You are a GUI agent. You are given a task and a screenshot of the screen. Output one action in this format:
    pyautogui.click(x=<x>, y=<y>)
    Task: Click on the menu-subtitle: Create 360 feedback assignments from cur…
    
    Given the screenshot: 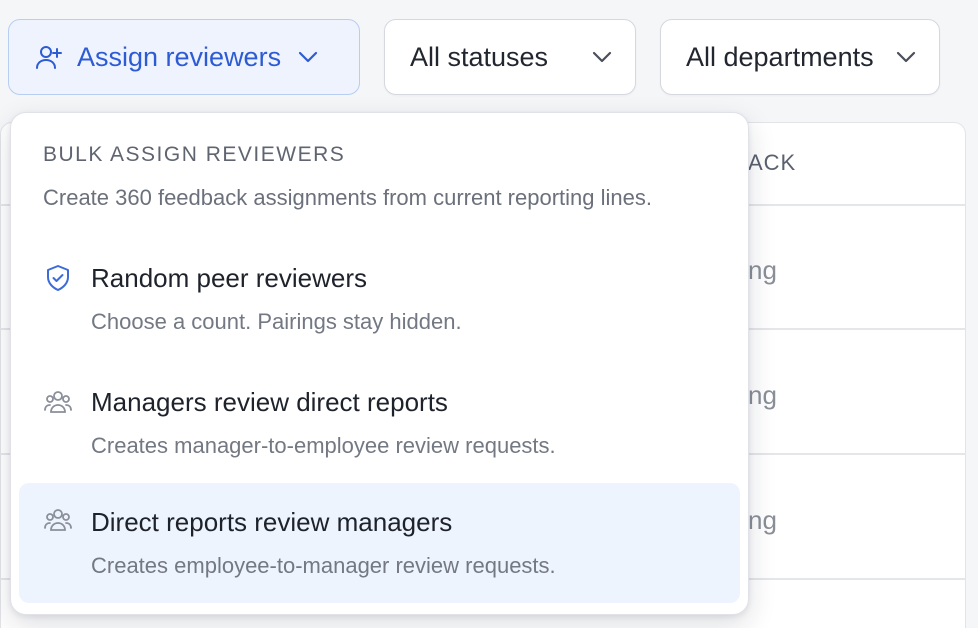 What is the action you would take?
    pyautogui.click(x=347, y=197)
    